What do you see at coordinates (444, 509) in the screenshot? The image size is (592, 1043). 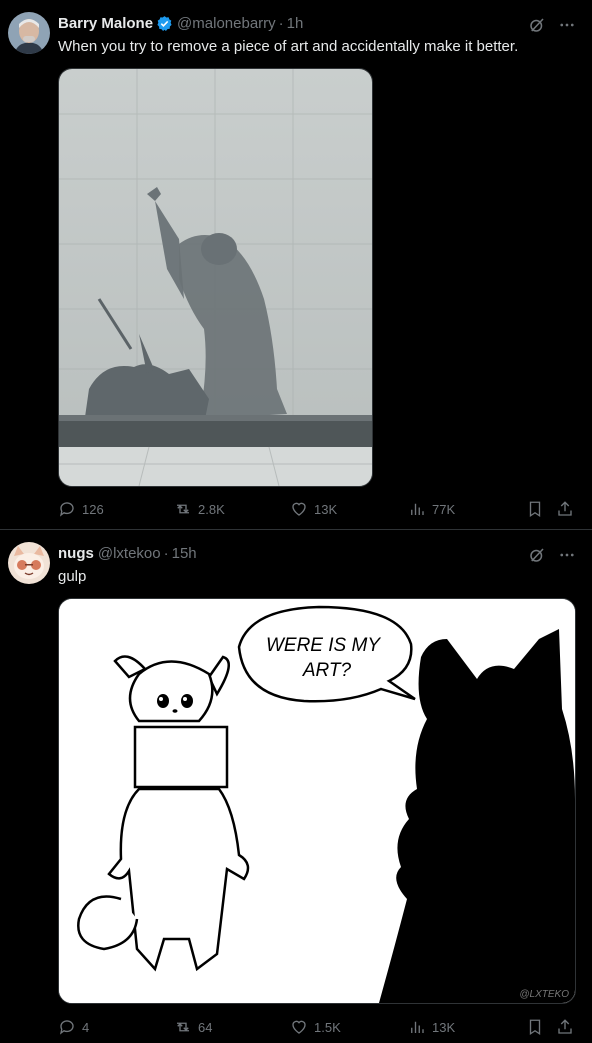 I see `view-count: 77K` at bounding box center [444, 509].